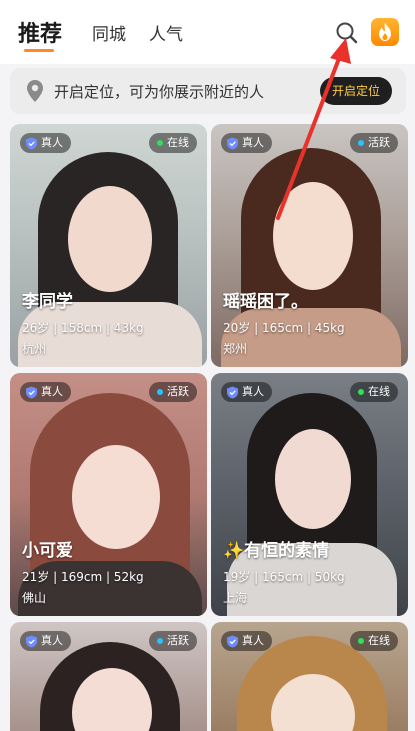  I want to click on profile-stats: 20岁 | 165cm | 45kg, so click(284, 328).